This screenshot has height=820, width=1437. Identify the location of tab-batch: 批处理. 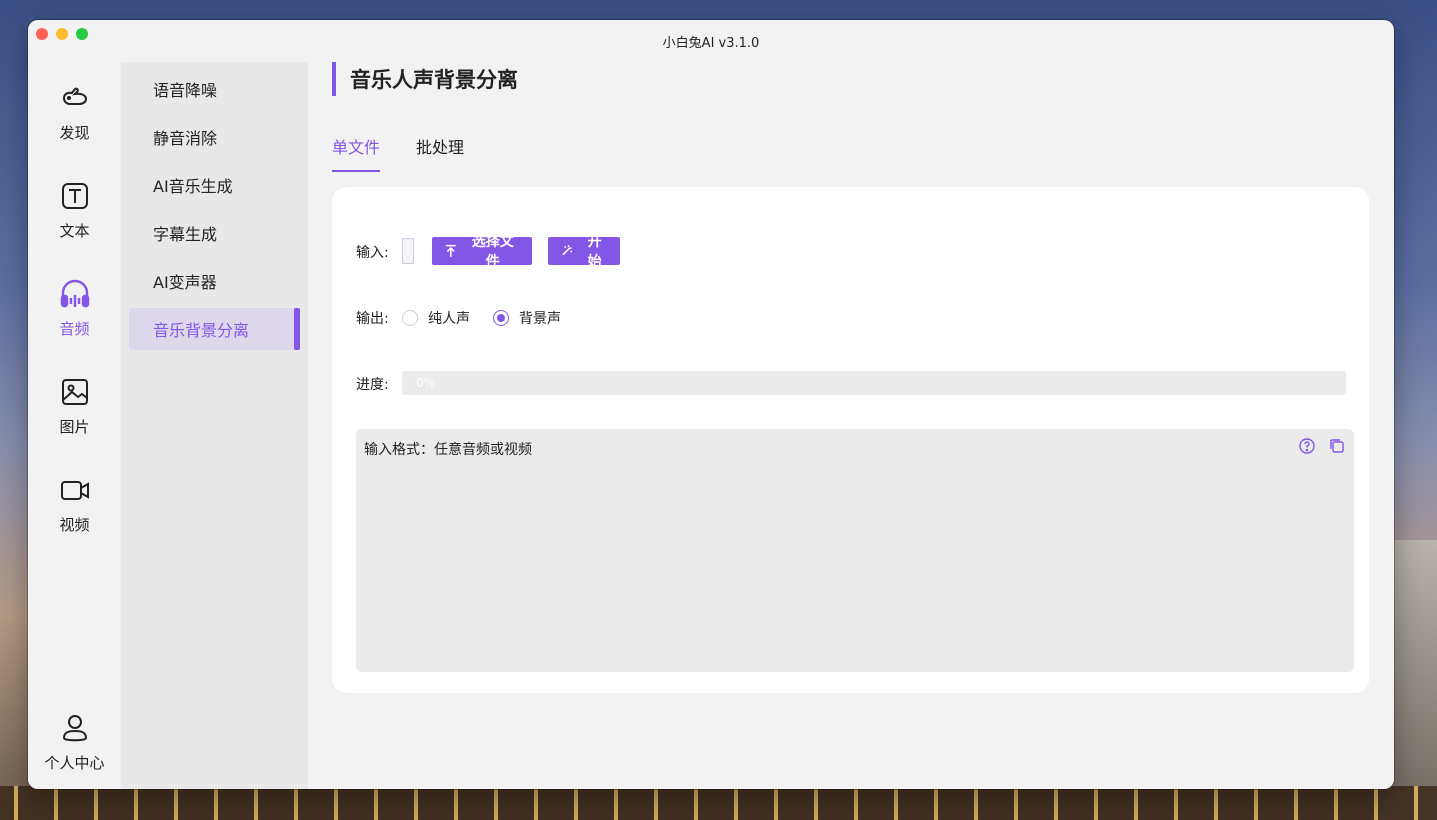
(440, 153).